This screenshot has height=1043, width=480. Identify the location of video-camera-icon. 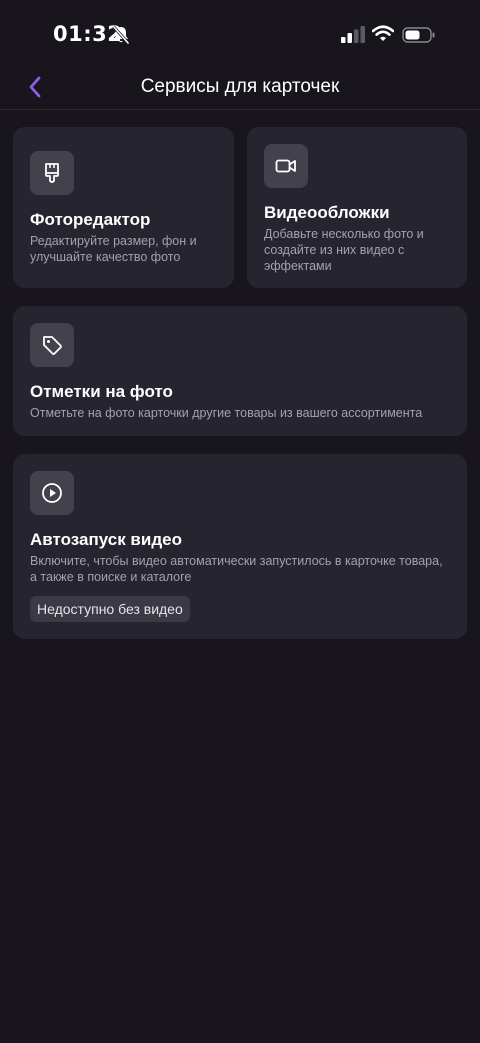
(285, 166).